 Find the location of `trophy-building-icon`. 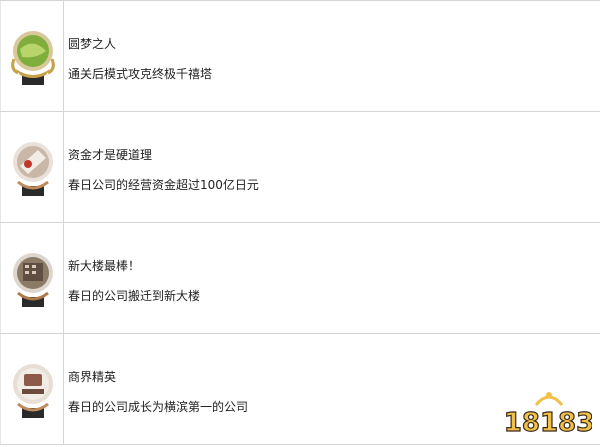

trophy-building-icon is located at coordinates (33, 280).